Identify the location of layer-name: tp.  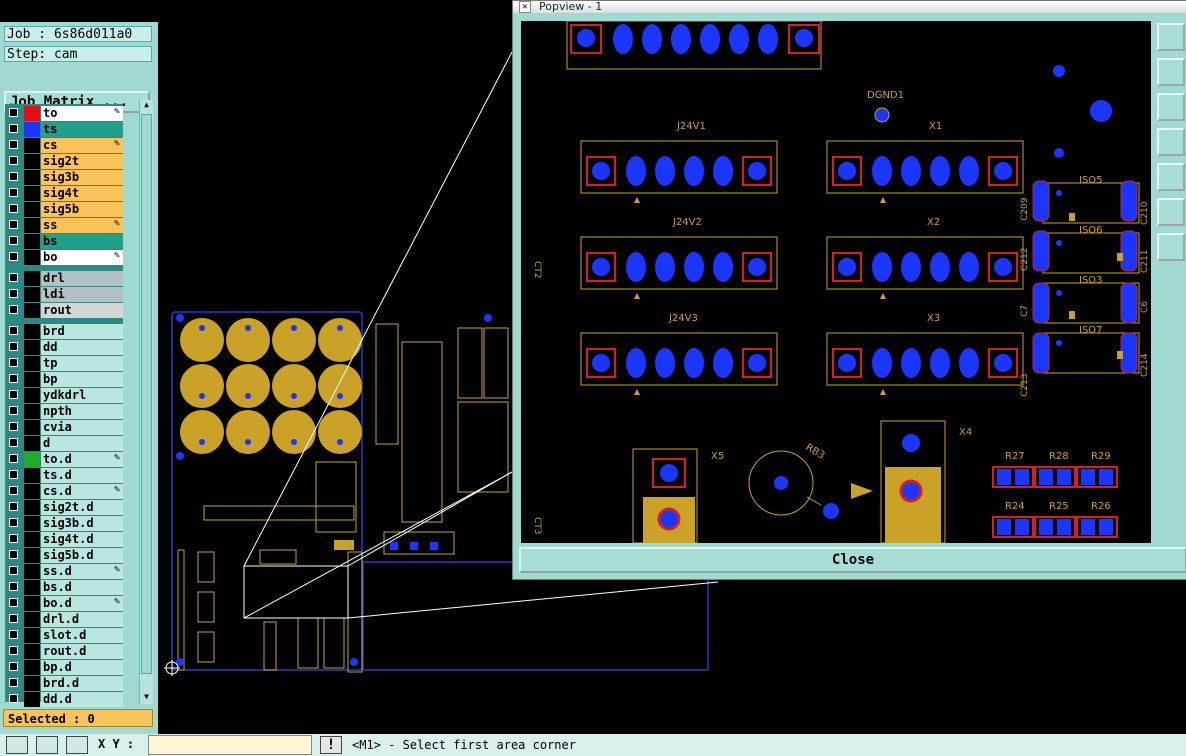
(82, 363).